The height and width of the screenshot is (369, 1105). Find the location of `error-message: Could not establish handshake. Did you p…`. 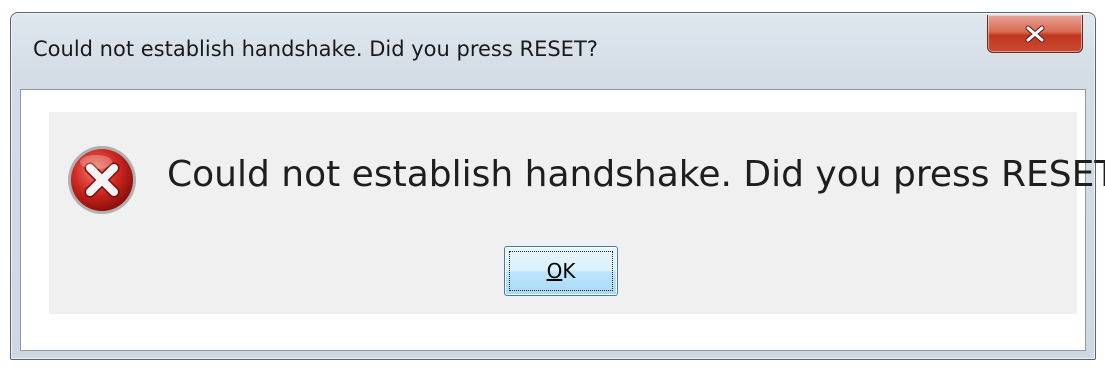

error-message: Could not establish handshake. Did you p… is located at coordinates (636, 174).